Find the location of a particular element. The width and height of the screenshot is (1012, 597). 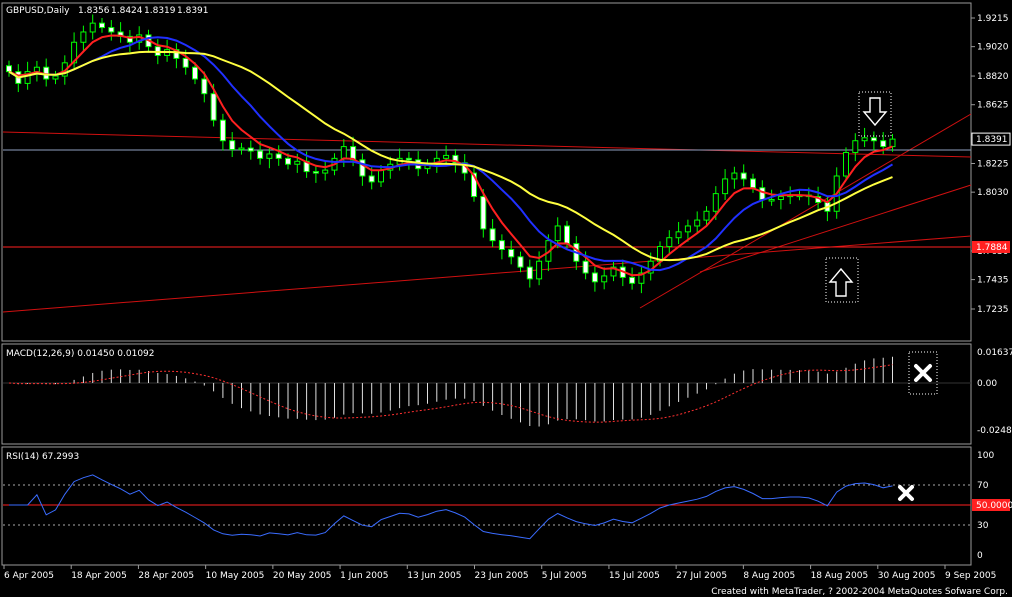

price-tick-label: 1.8820 is located at coordinates (993, 77).